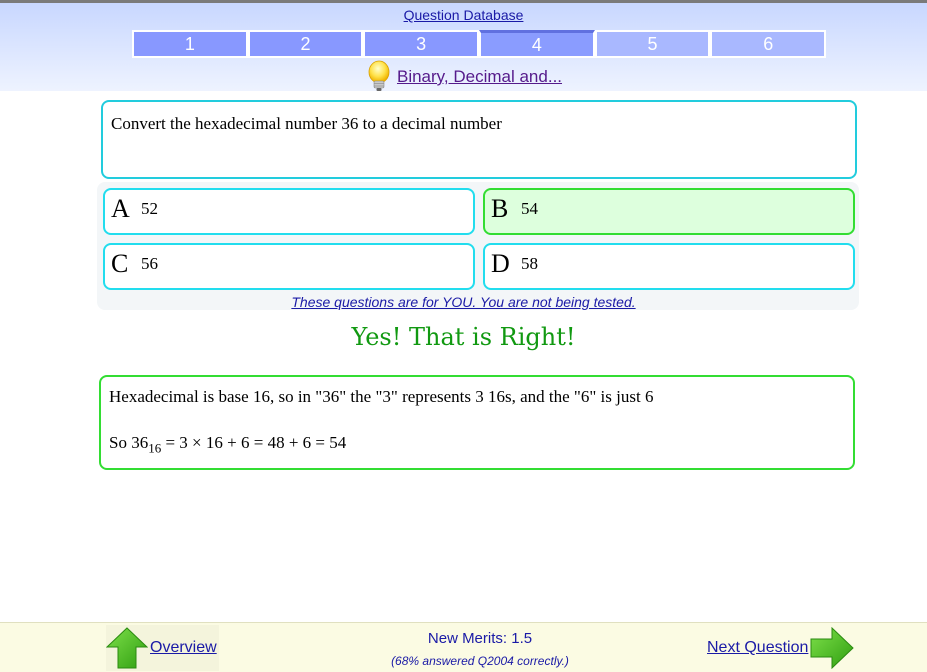 This screenshot has height=672, width=927. Describe the element at coordinates (477, 444) in the screenshot. I see `explanation-line-2: So 3616 = 3 × 16 + 6 = 48 + 6 = 54` at that location.